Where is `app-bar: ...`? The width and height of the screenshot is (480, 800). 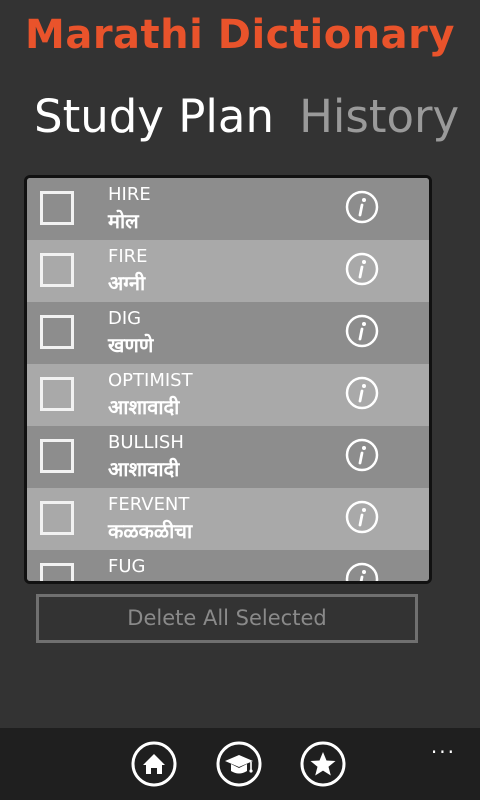
app-bar: ... is located at coordinates (240, 764).